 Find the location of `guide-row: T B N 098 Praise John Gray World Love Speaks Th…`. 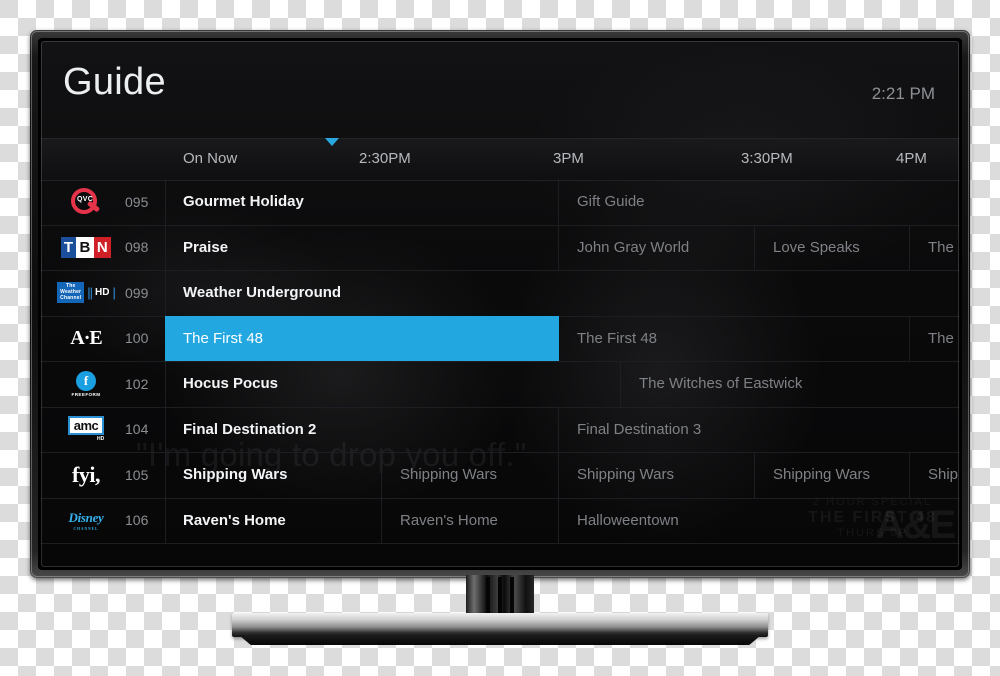

guide-row: T B N 098 Praise John Gray World Love Speaks Th… is located at coordinates (500, 247).